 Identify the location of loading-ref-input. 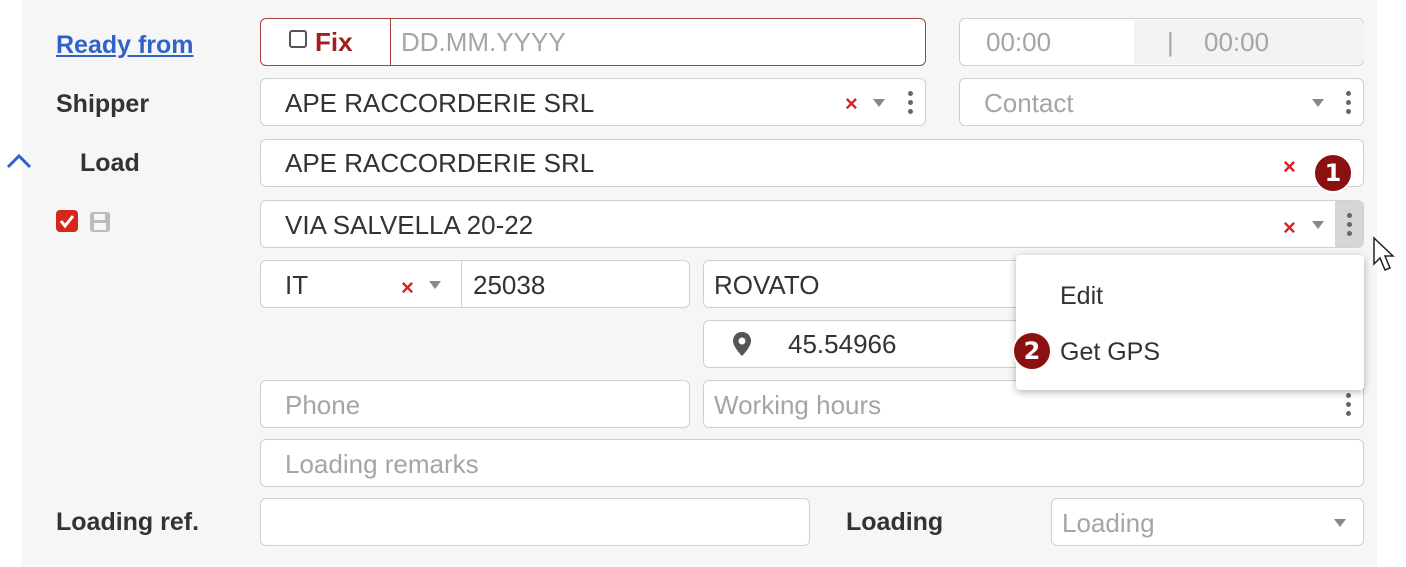
(535, 522).